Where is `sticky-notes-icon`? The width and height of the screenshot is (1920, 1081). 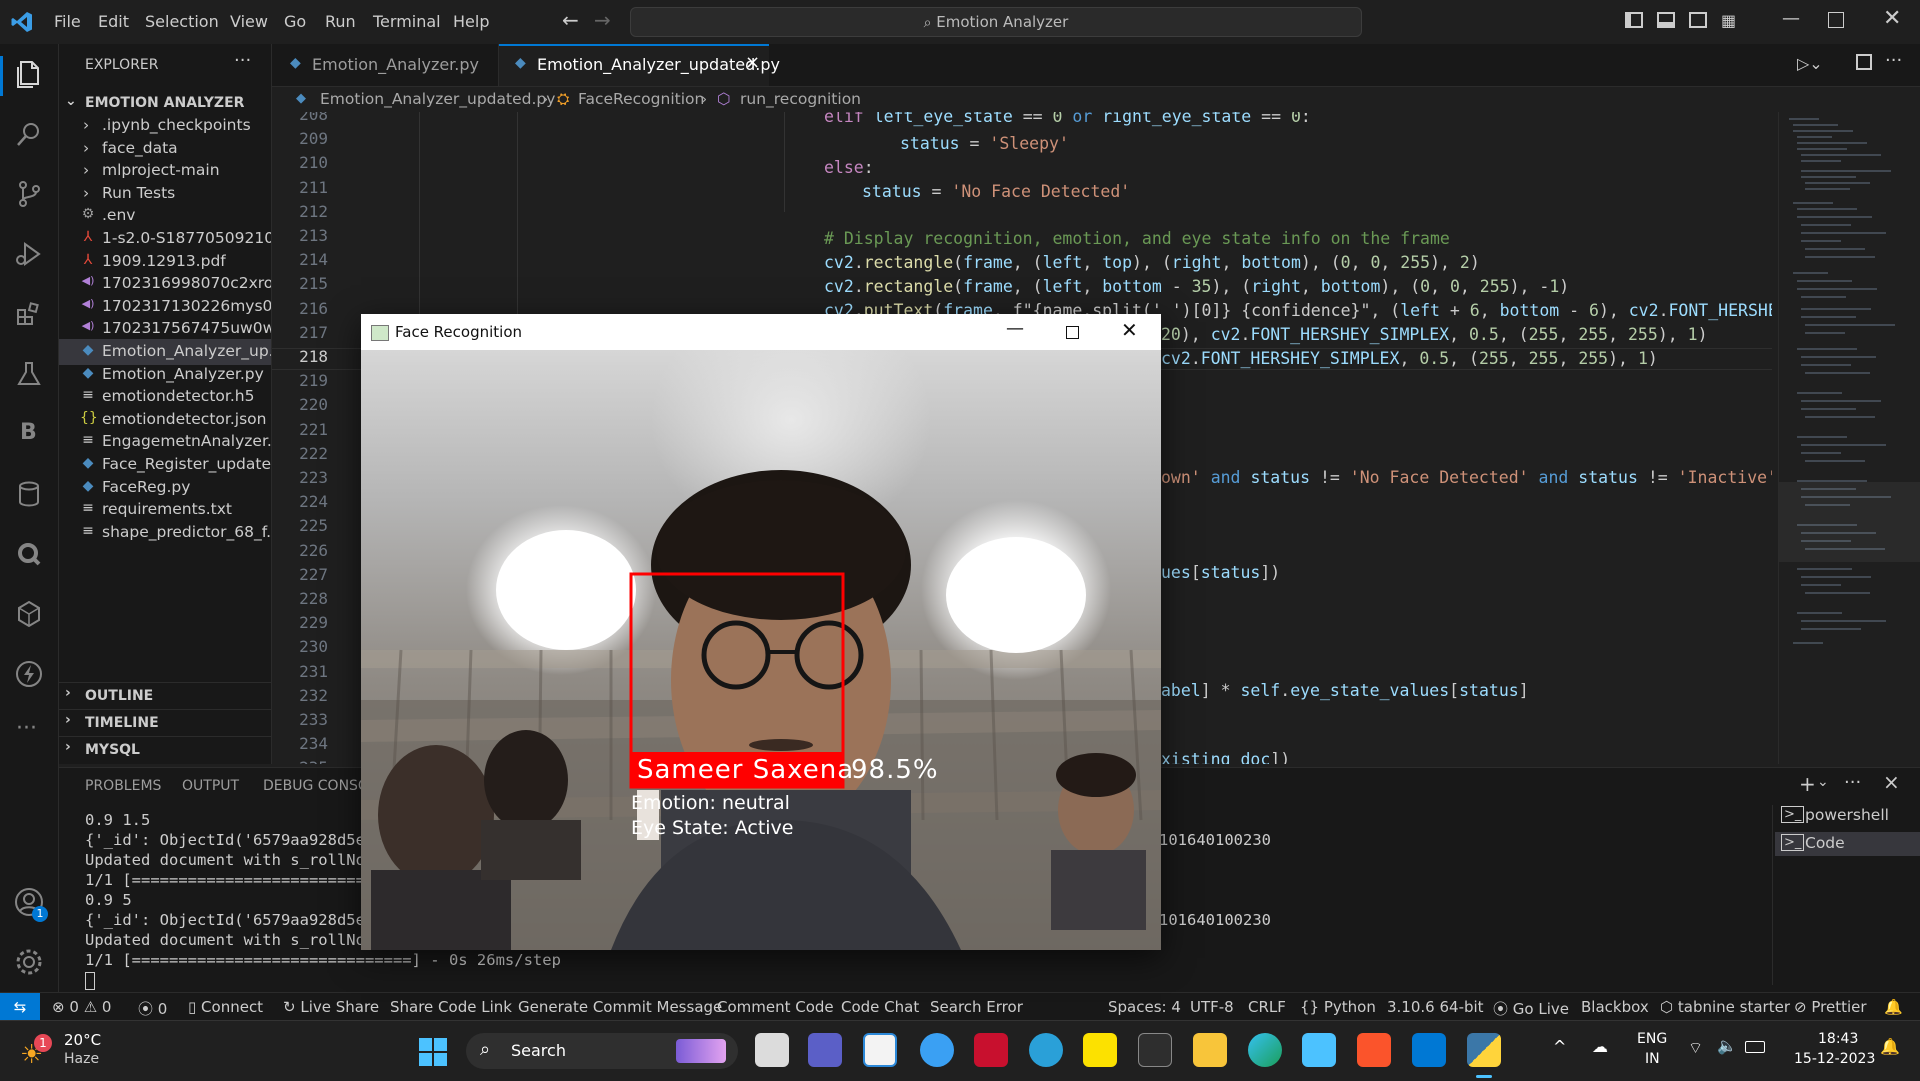 sticky-notes-icon is located at coordinates (1100, 1050).